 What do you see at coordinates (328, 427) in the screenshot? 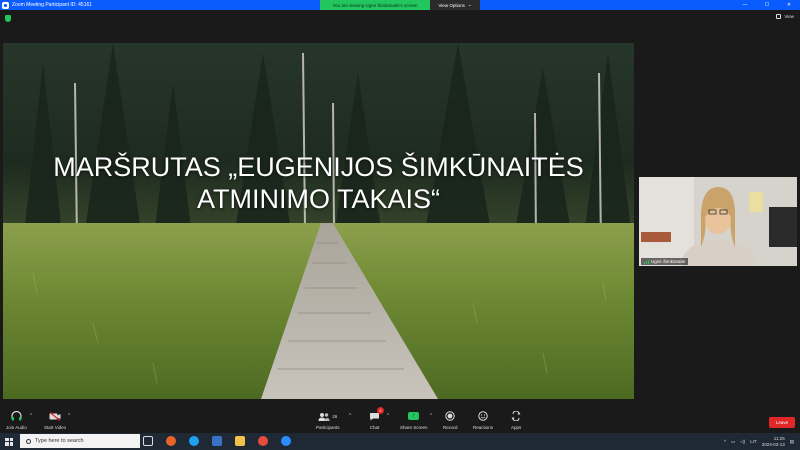
I see `participants-label: Participants` at bounding box center [328, 427].